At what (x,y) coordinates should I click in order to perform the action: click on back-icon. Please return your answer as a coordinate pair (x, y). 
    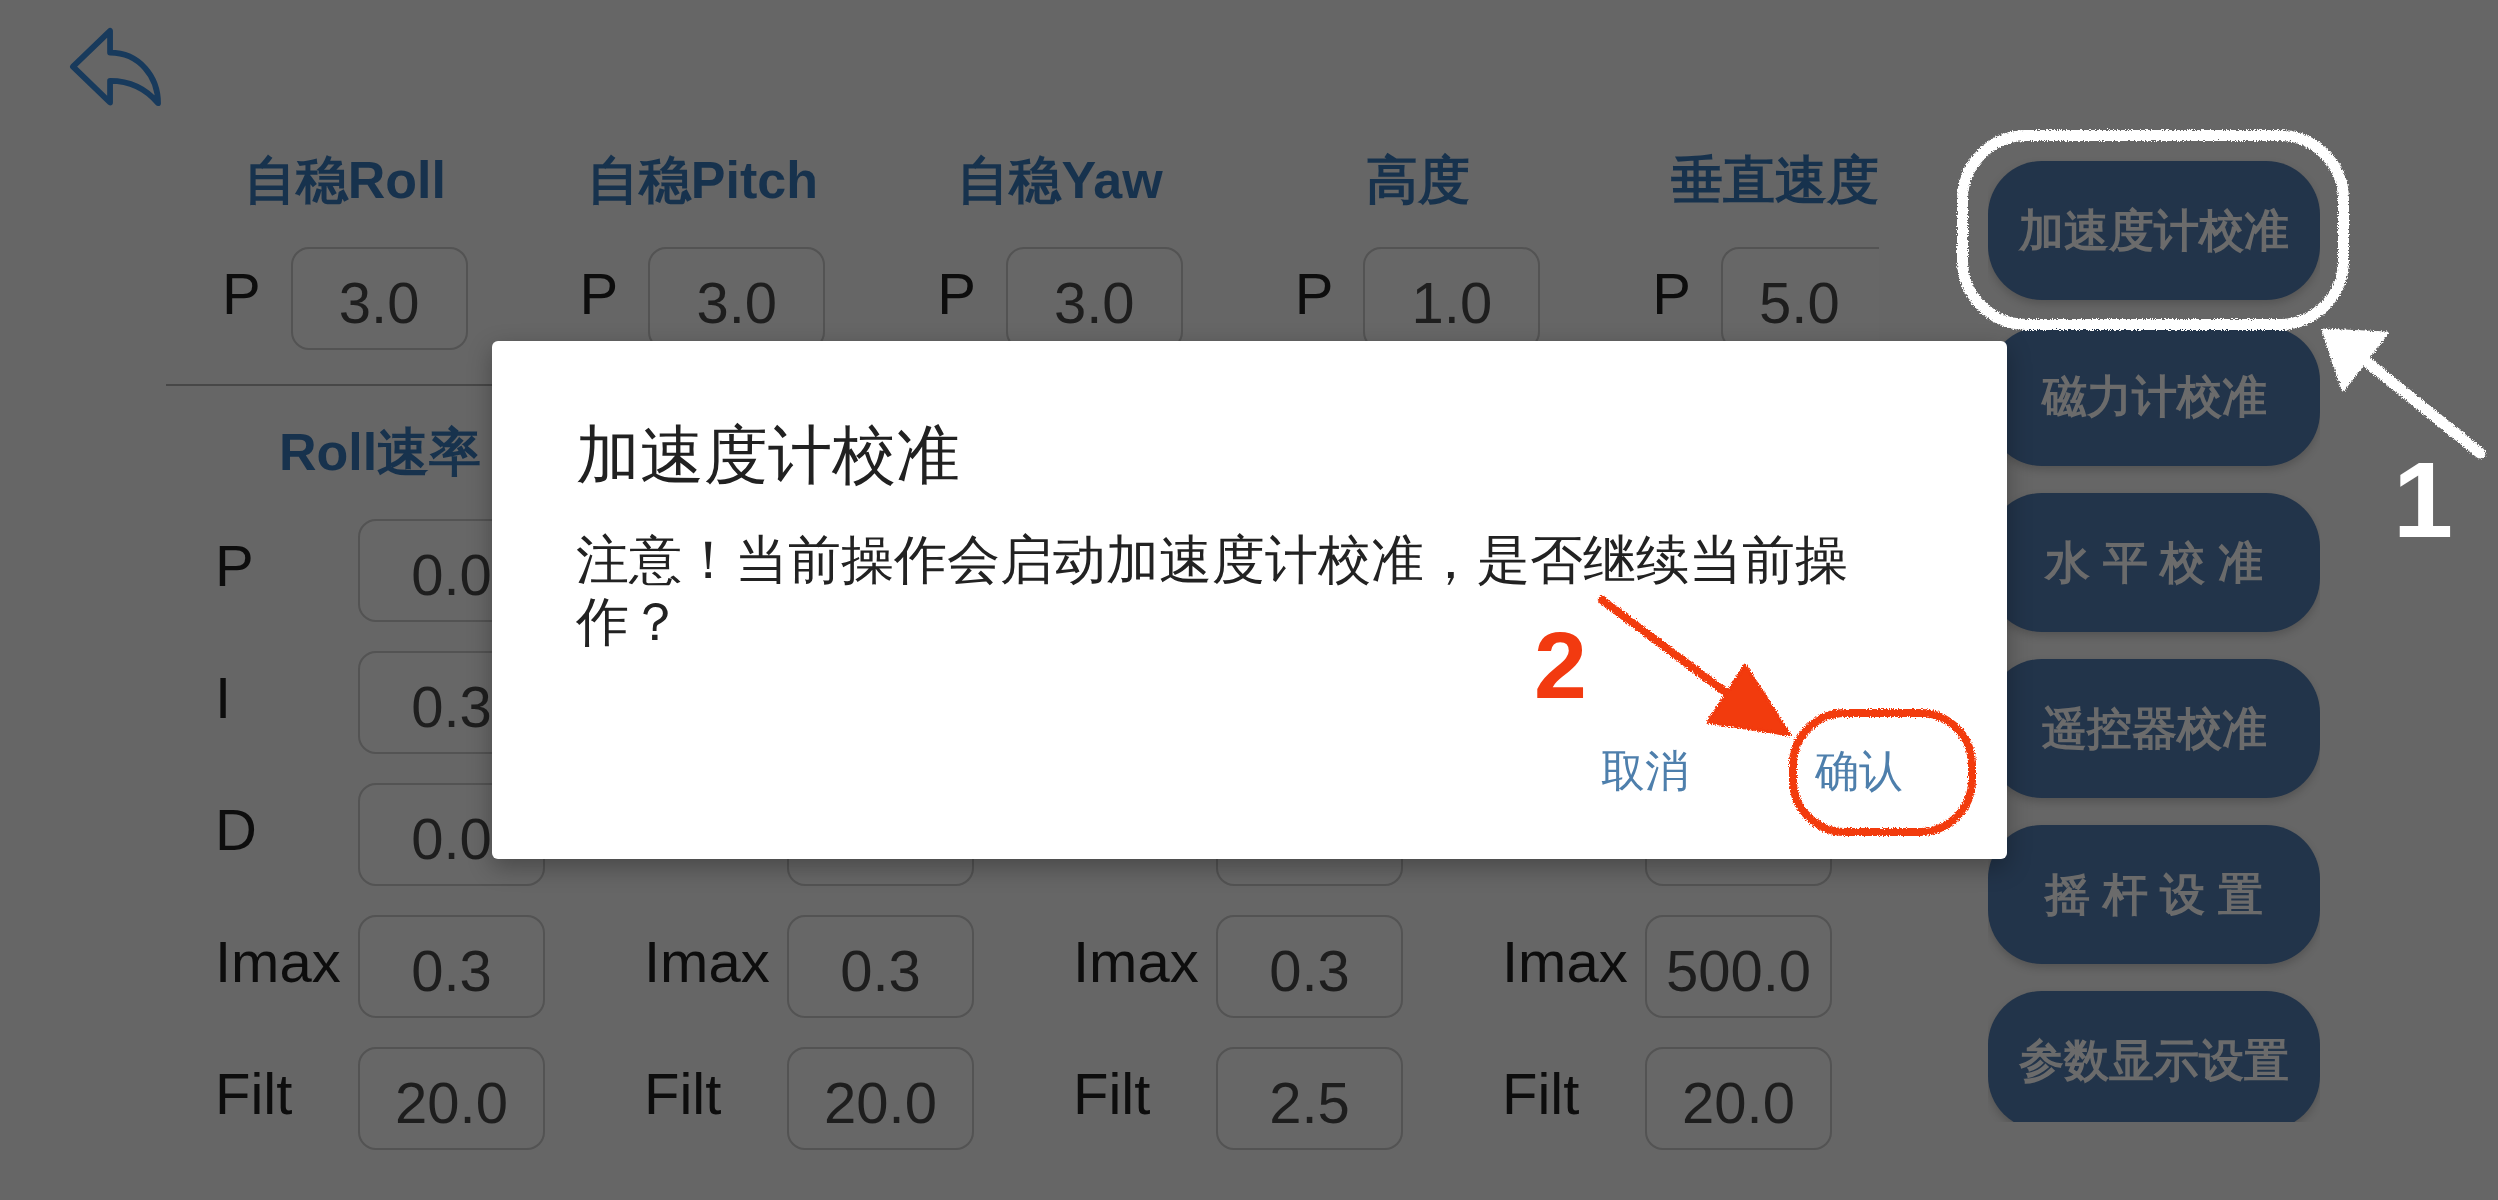
    Looking at the image, I should click on (115, 67).